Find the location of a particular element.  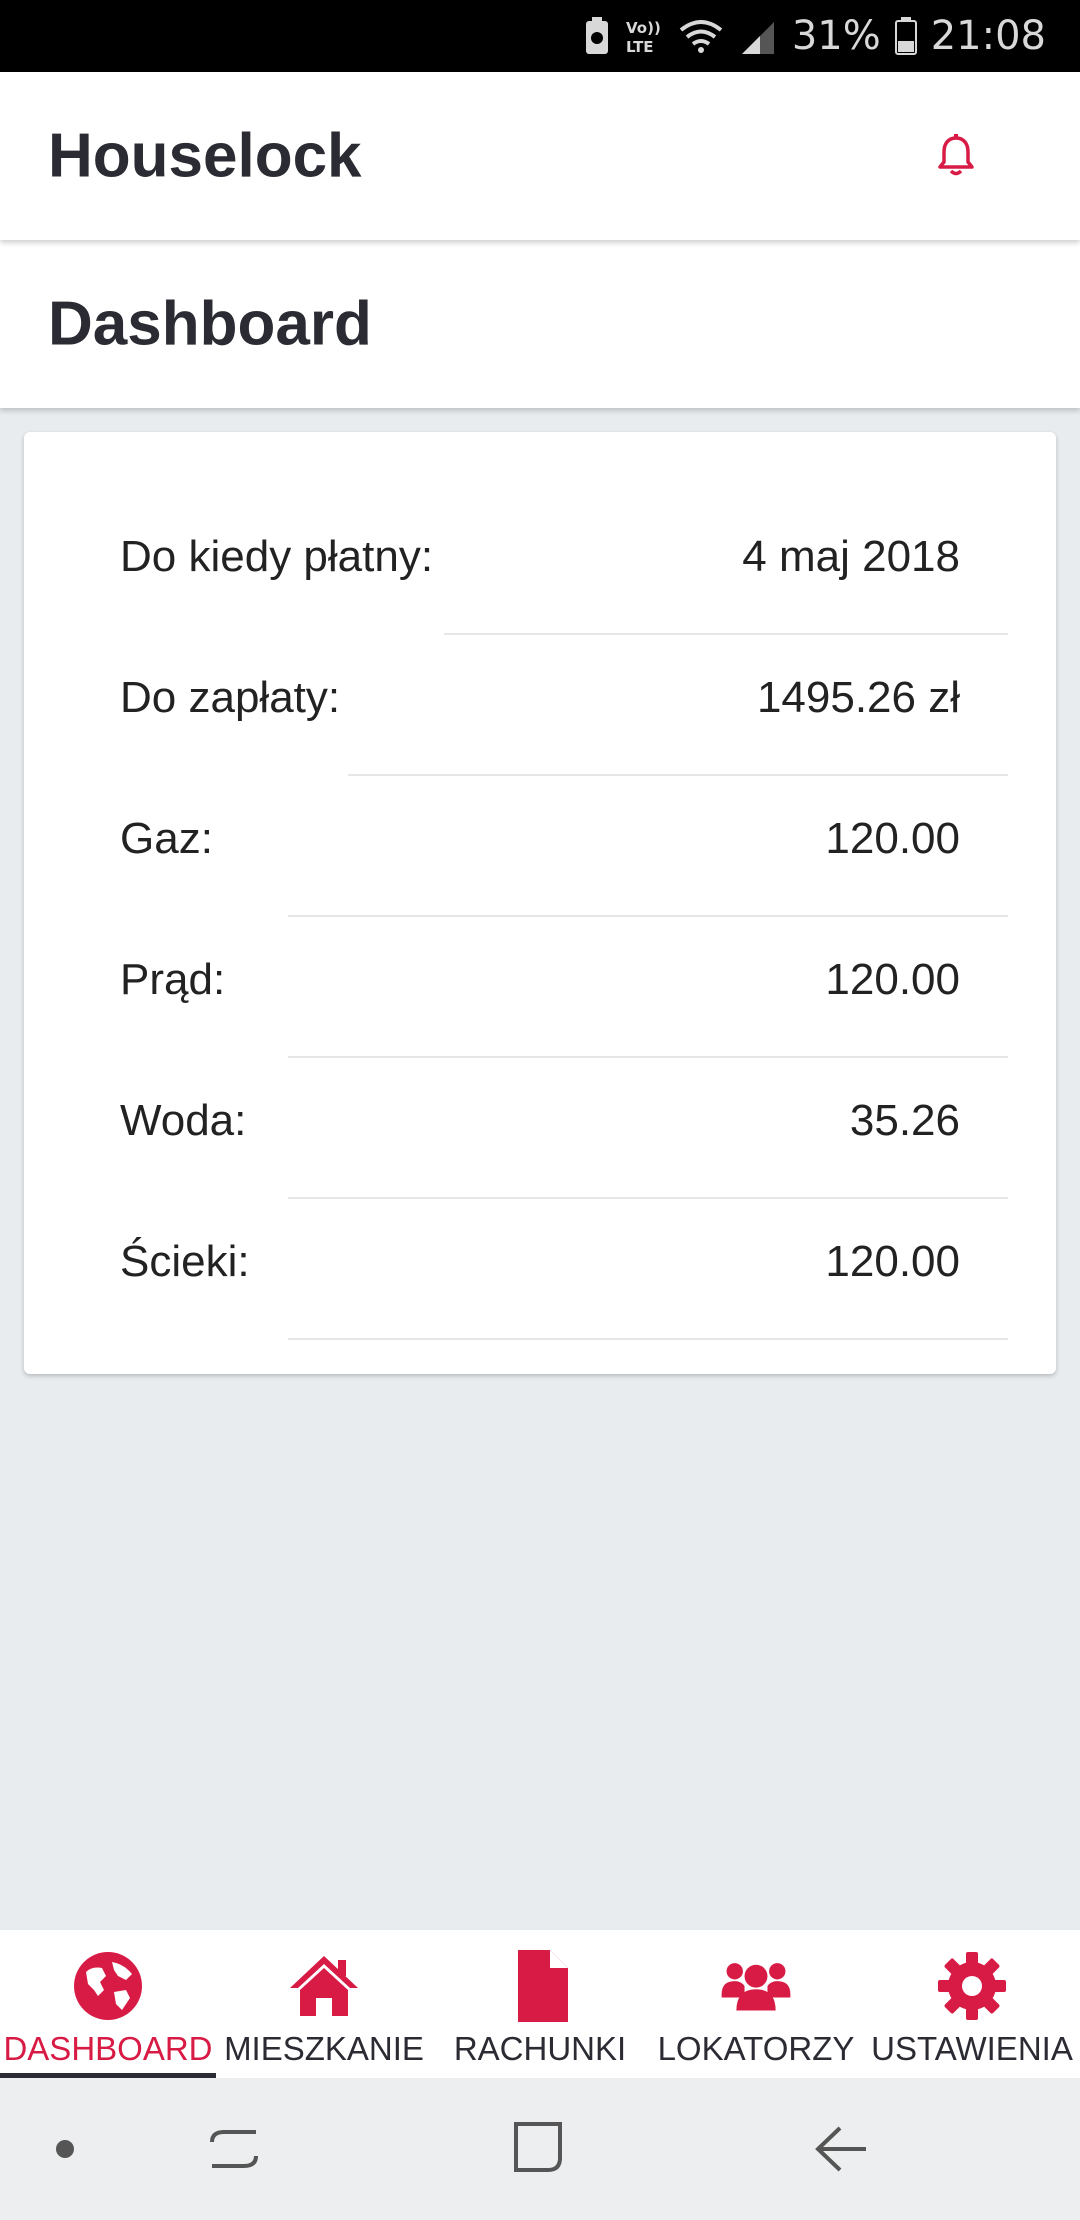

bell-icon is located at coordinates (956, 156).